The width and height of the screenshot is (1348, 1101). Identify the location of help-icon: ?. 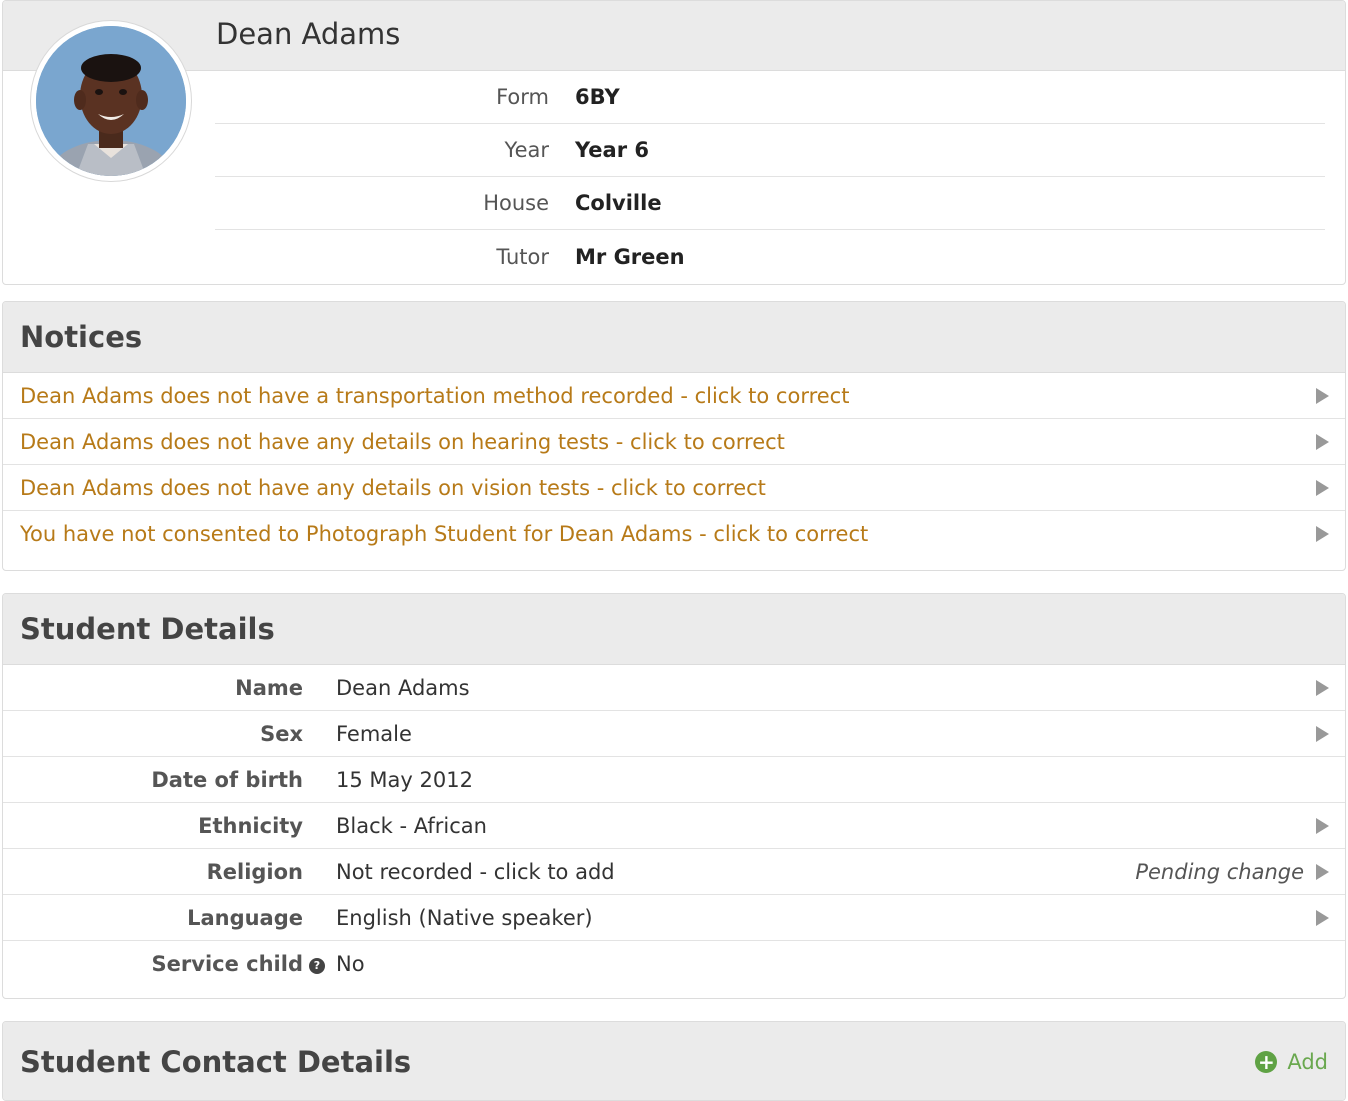
(317, 965).